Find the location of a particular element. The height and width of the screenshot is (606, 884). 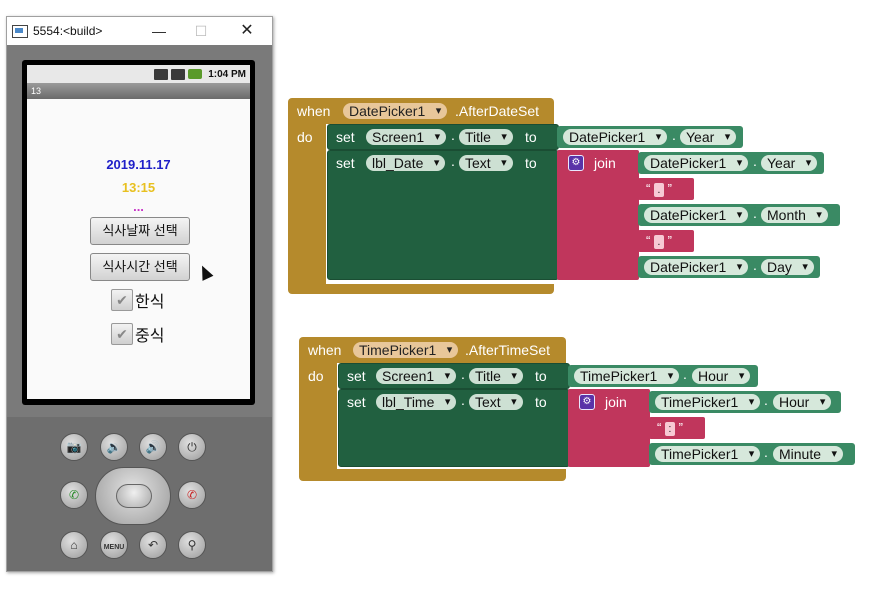

end-call-button: ✆ is located at coordinates (192, 495).